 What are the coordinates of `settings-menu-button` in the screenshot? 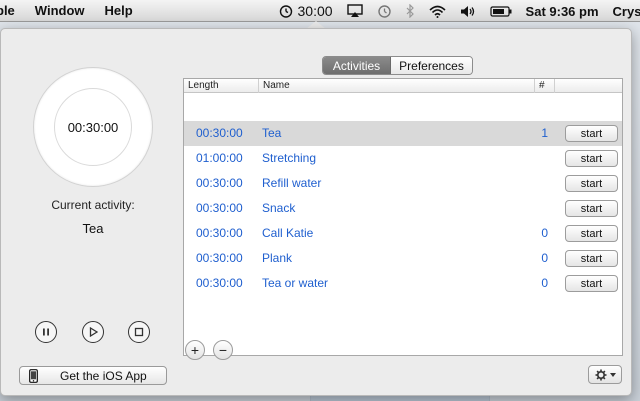 It's located at (605, 374).